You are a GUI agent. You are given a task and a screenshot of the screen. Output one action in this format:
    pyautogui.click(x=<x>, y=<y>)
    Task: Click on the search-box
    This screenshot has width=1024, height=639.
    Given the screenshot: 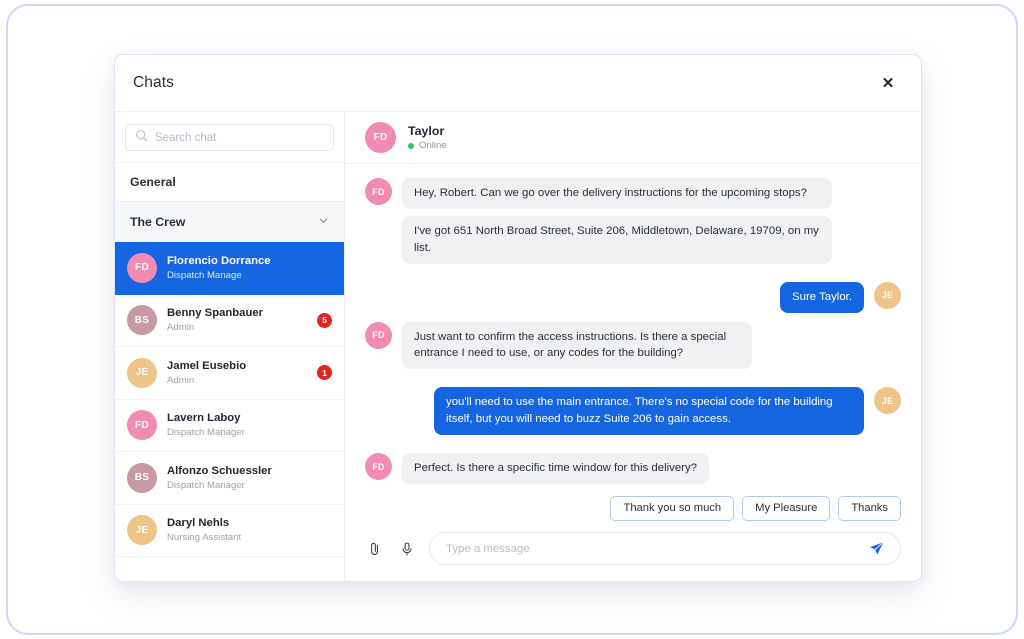 What is the action you would take?
    pyautogui.click(x=229, y=137)
    